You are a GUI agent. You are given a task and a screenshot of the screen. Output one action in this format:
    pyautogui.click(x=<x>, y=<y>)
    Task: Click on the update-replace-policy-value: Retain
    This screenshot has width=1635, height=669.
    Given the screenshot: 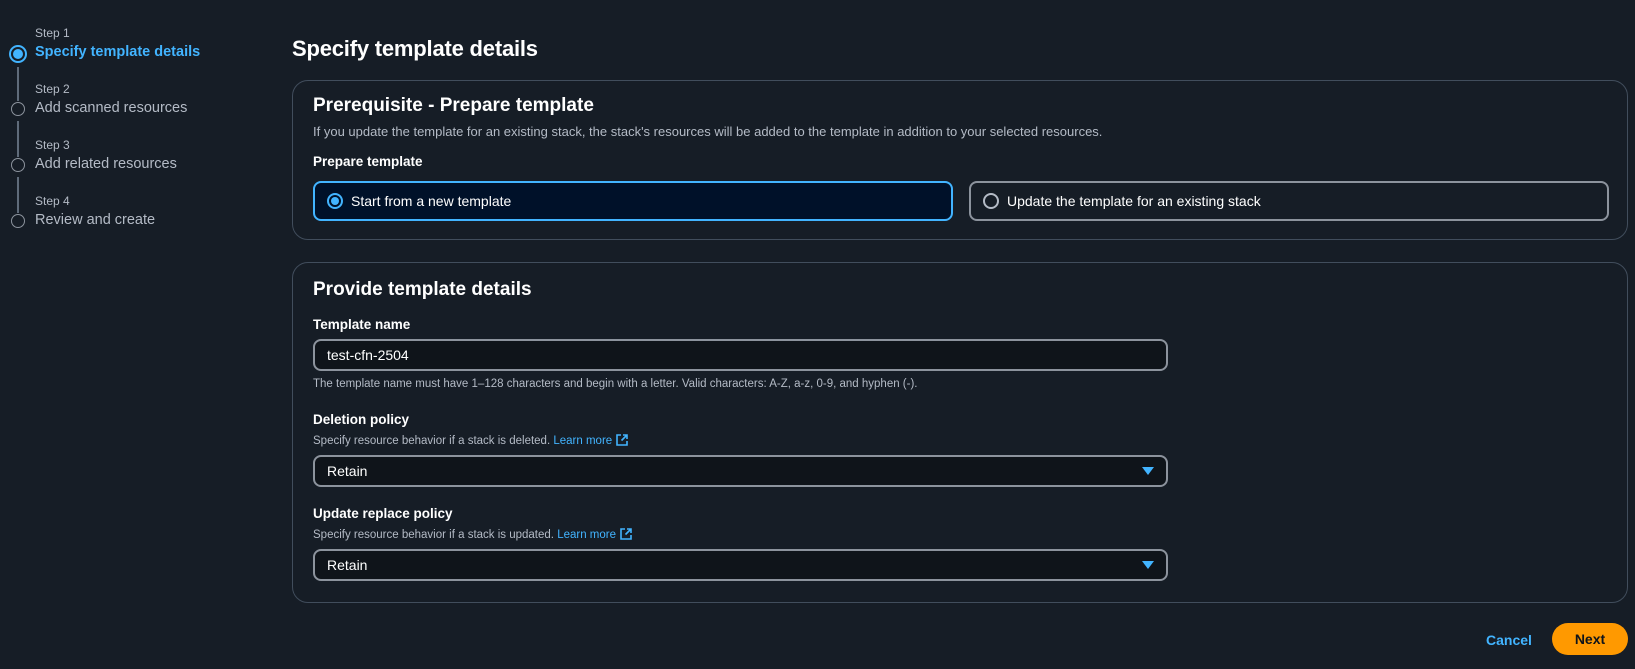 What is the action you would take?
    pyautogui.click(x=347, y=565)
    